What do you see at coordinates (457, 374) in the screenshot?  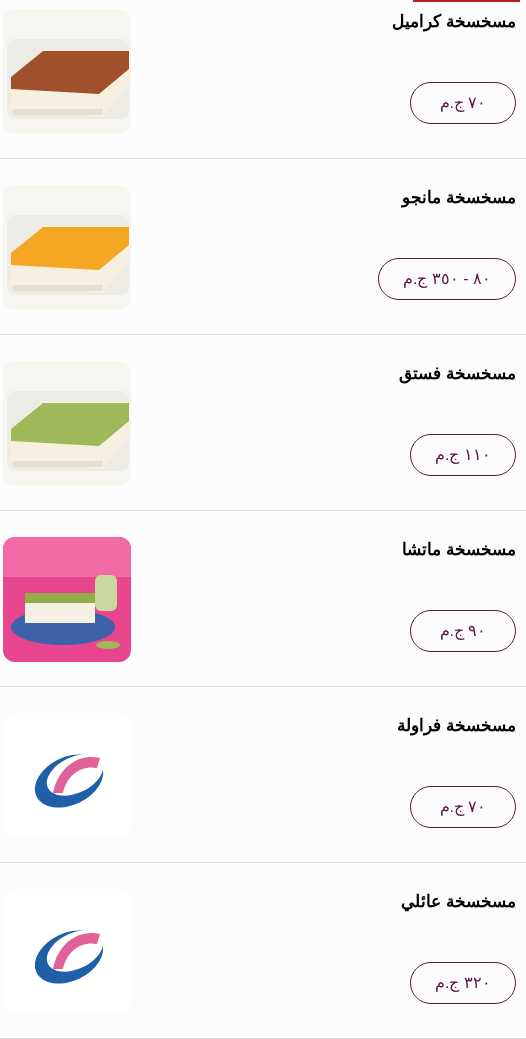 I see `item-name: مسخسخة فستق` at bounding box center [457, 374].